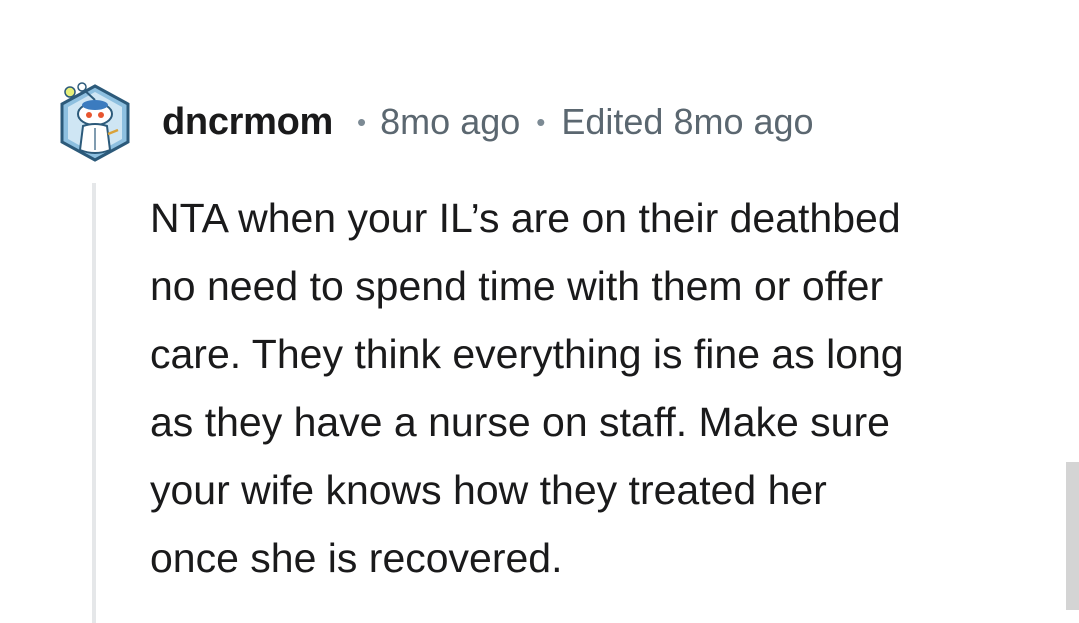 The height and width of the screenshot is (623, 1079). I want to click on comment-body-line: no need to spend time with them or offer, so click(517, 286).